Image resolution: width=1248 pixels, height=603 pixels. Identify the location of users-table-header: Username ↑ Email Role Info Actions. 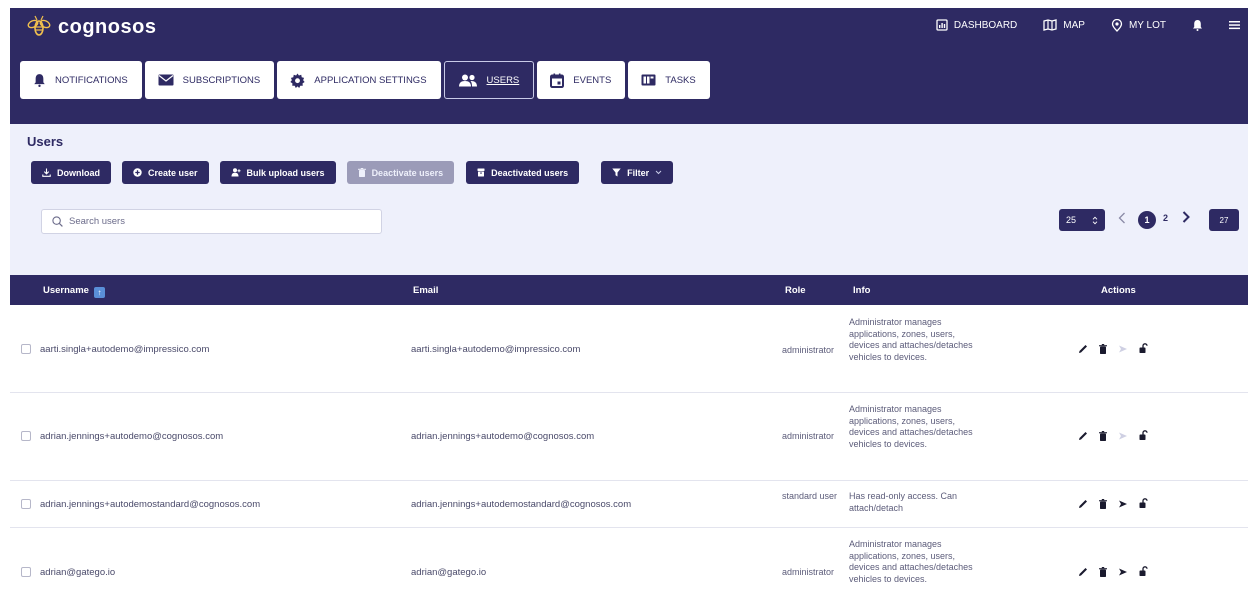
(629, 290).